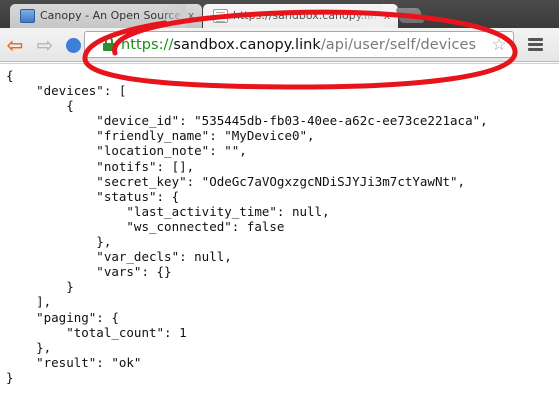 The image size is (559, 400). Describe the element at coordinates (45, 45) in the screenshot. I see `forward-arrow-icon: ⇨` at that location.